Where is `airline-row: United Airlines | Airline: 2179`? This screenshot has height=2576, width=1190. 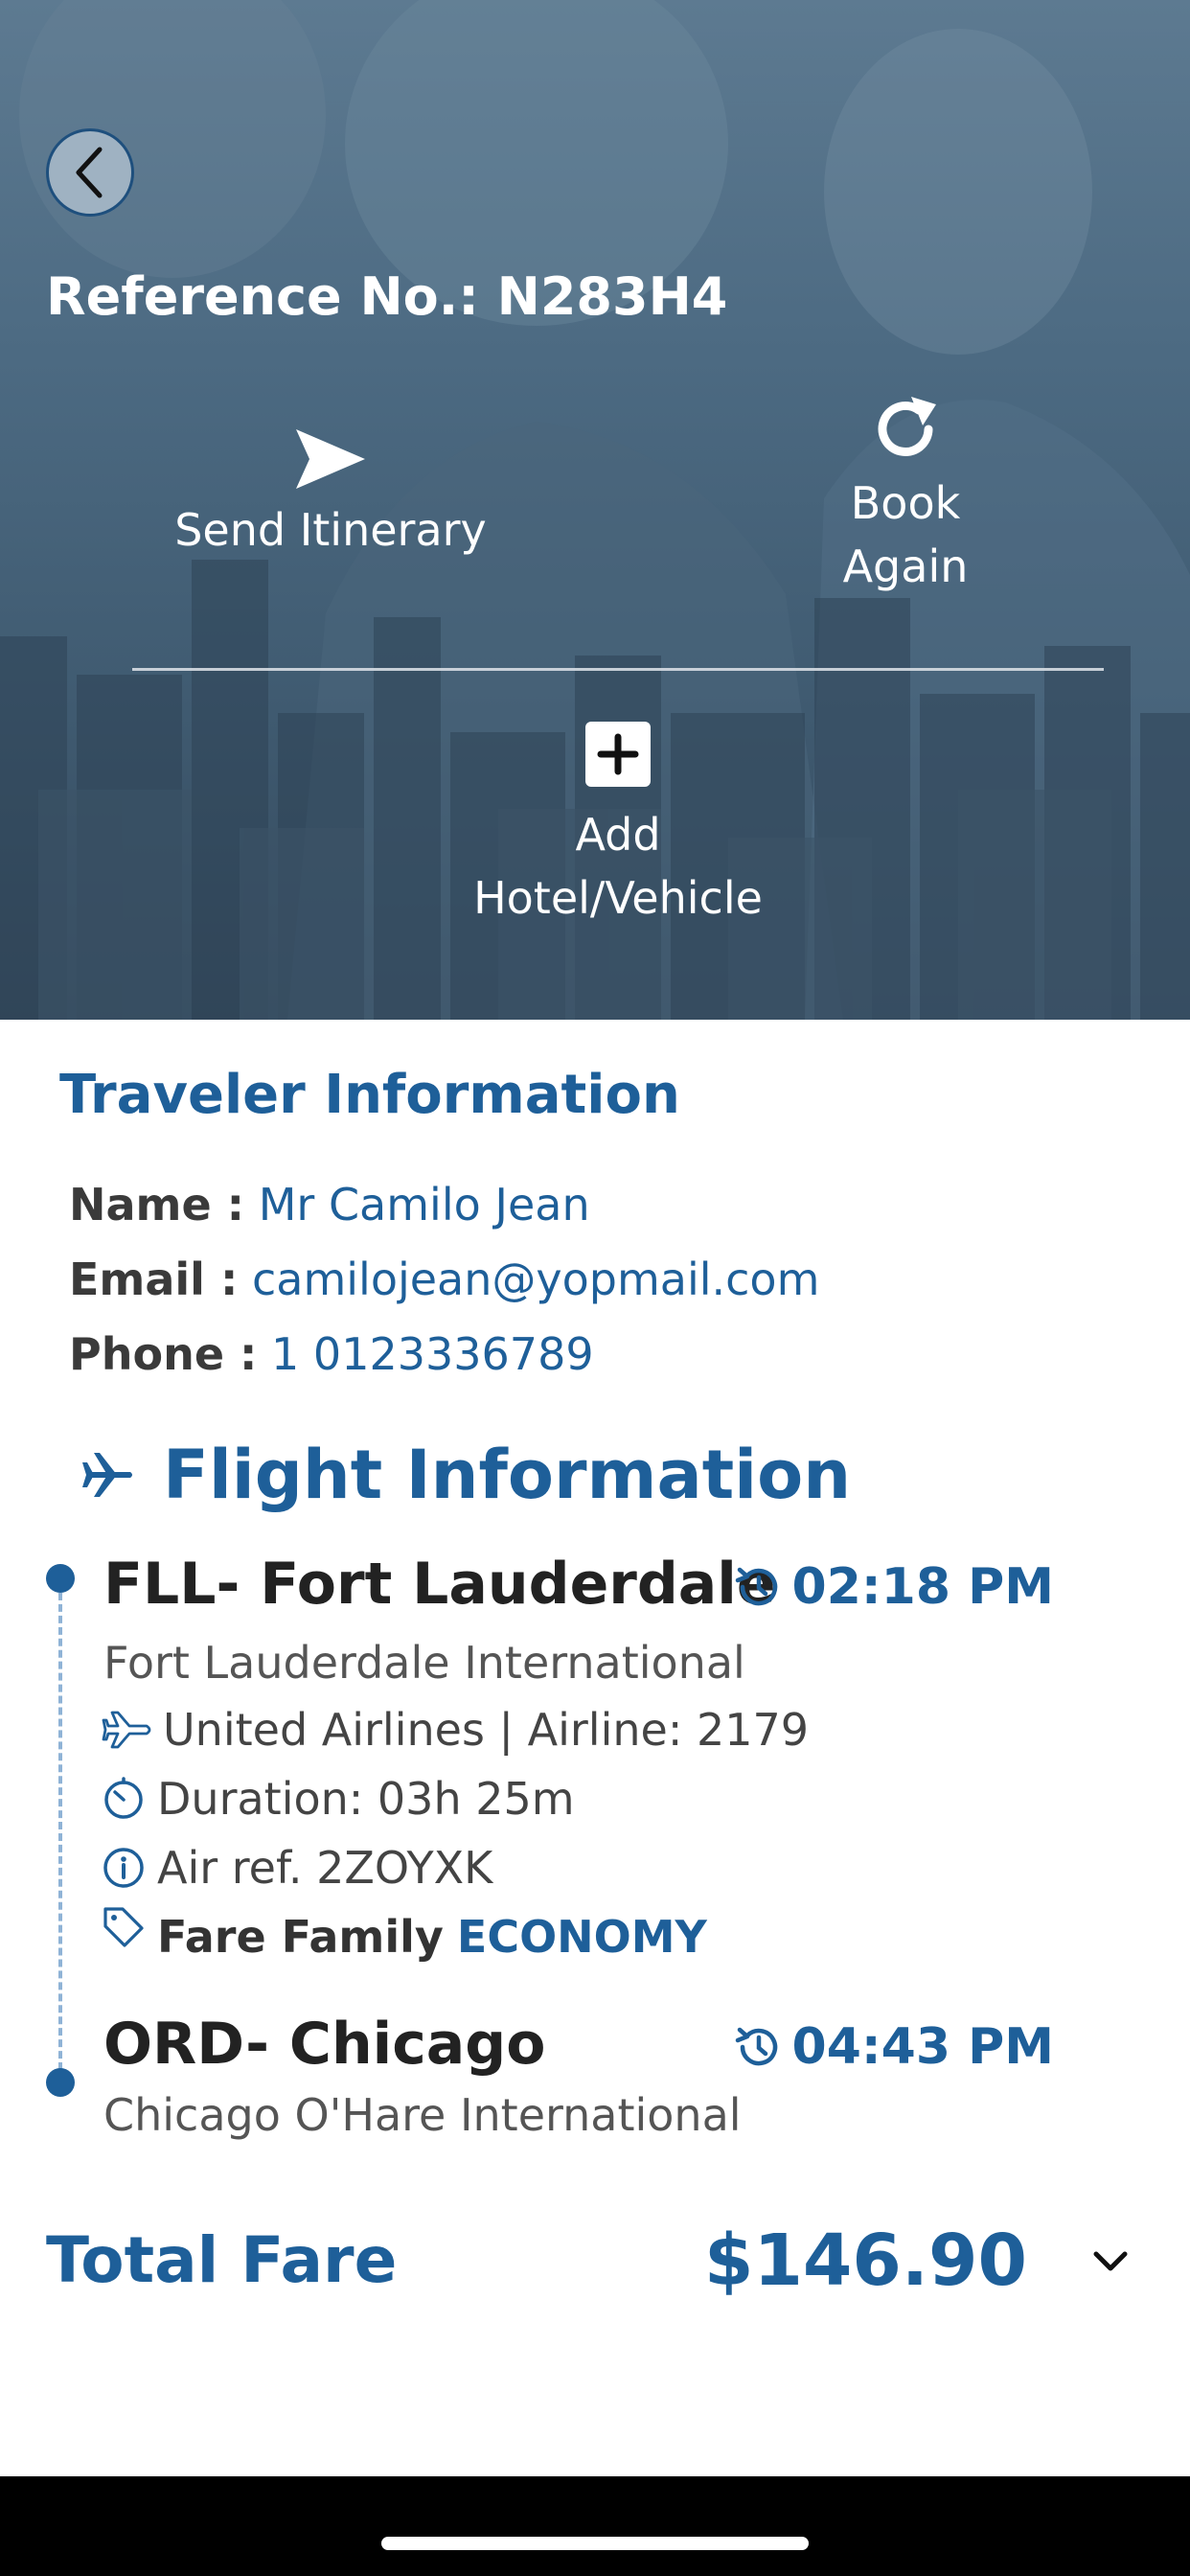 airline-row: United Airlines | Airline: 2179 is located at coordinates (456, 1730).